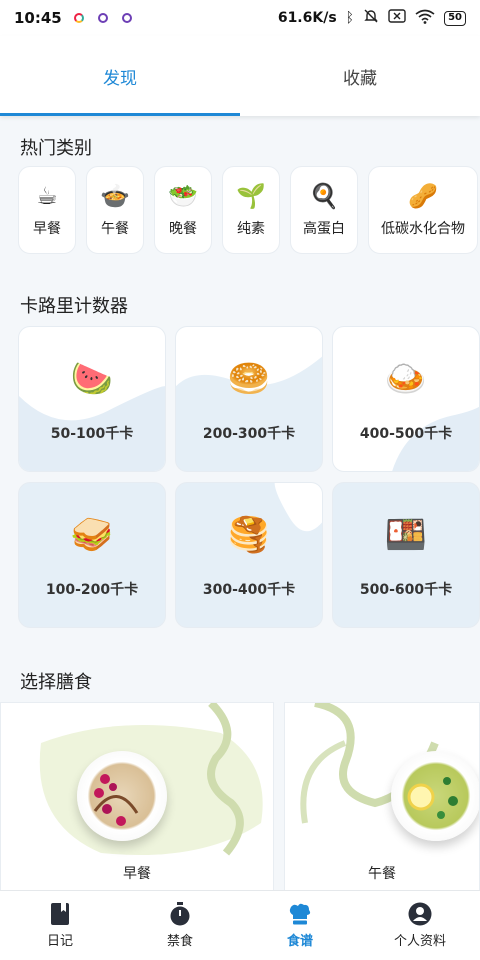 The height and width of the screenshot is (960, 480). I want to click on meal-label: 午餐, so click(382, 874).